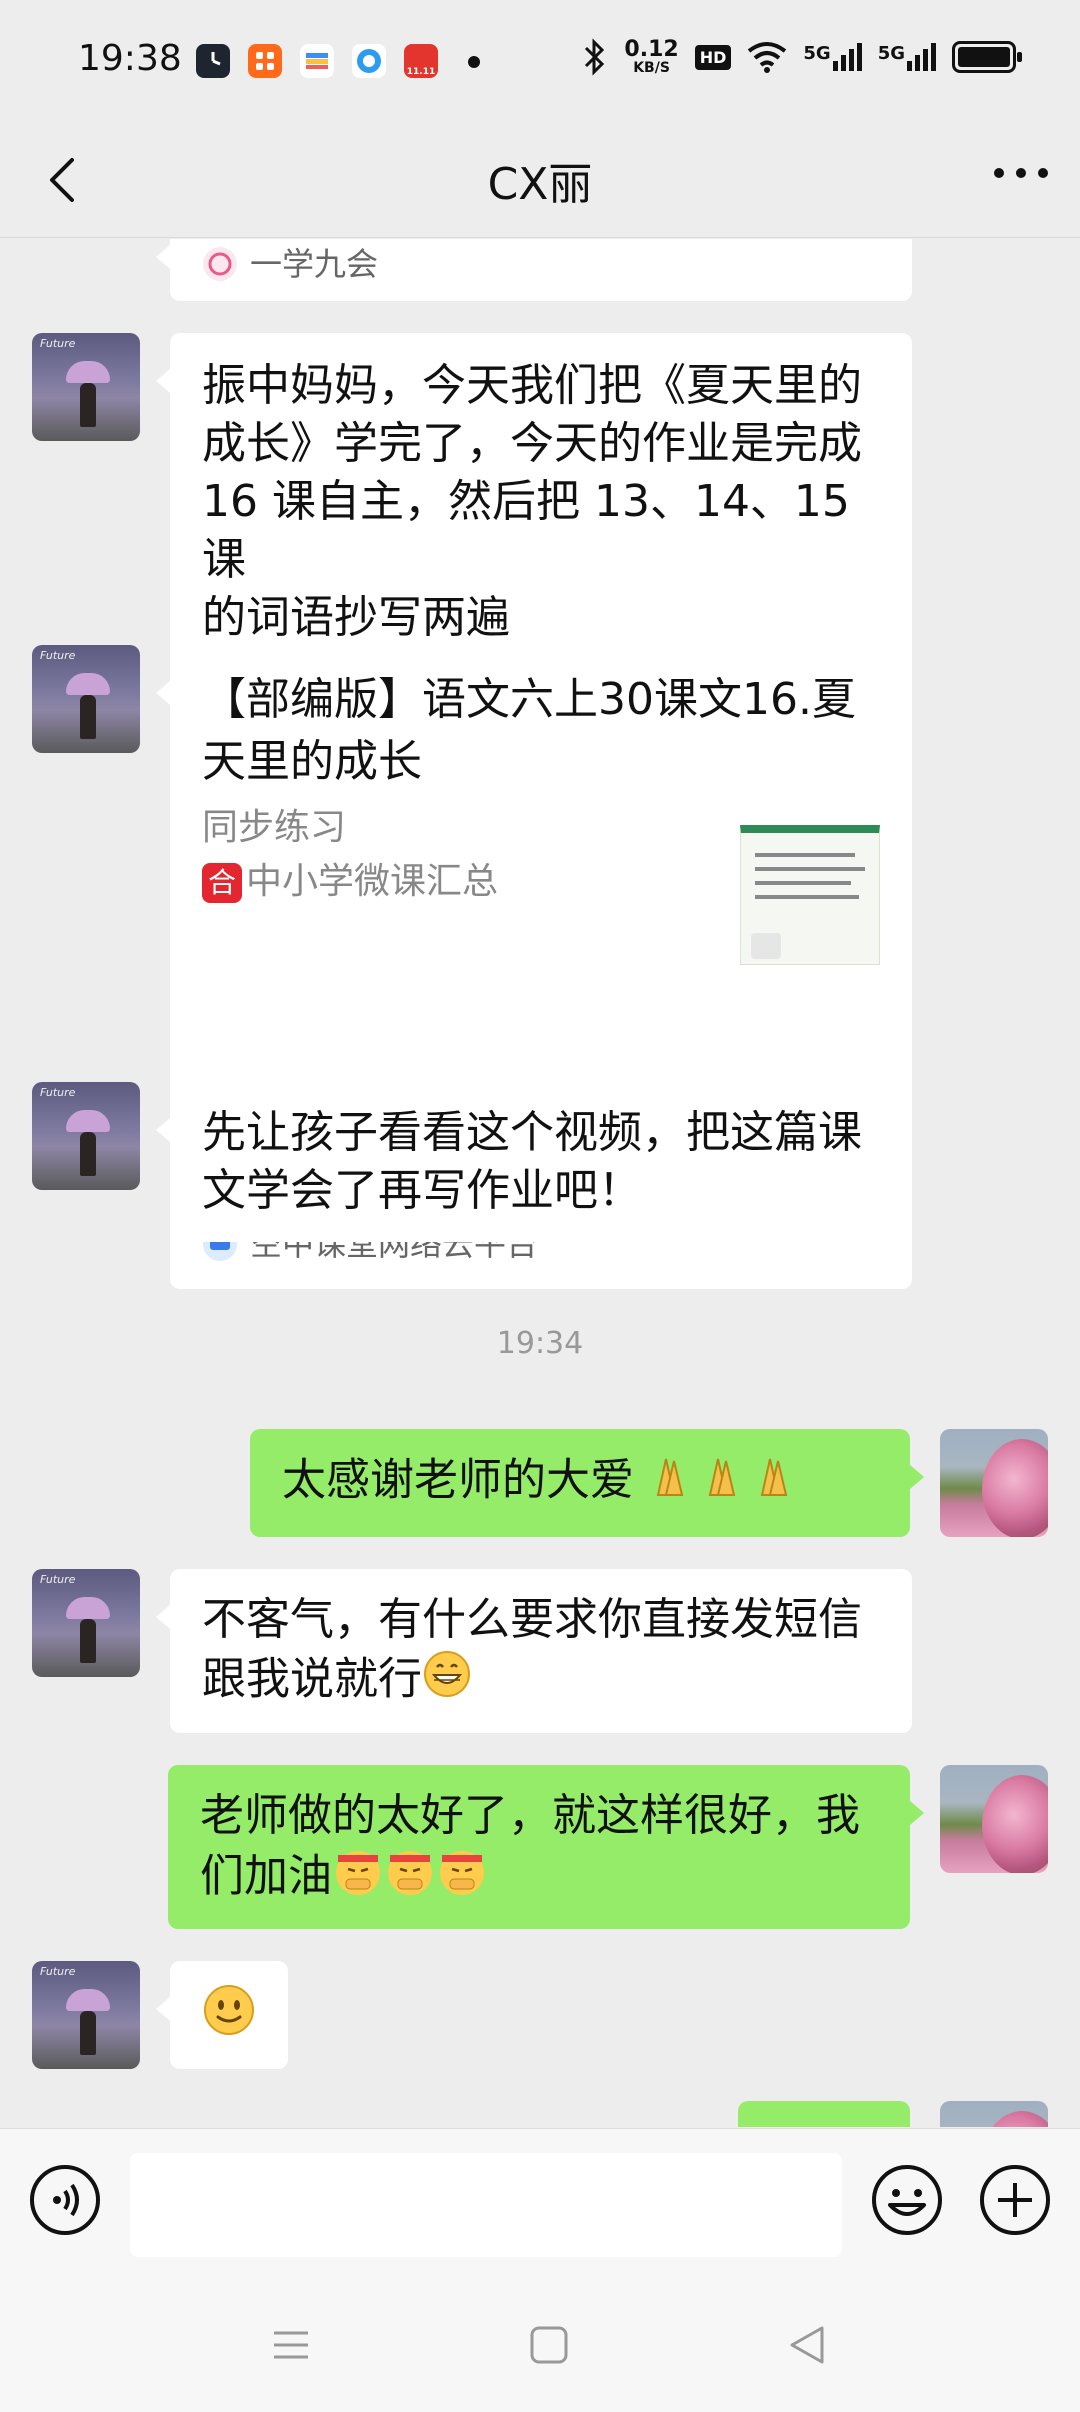  I want to click on signal-1-bars, so click(847, 57).